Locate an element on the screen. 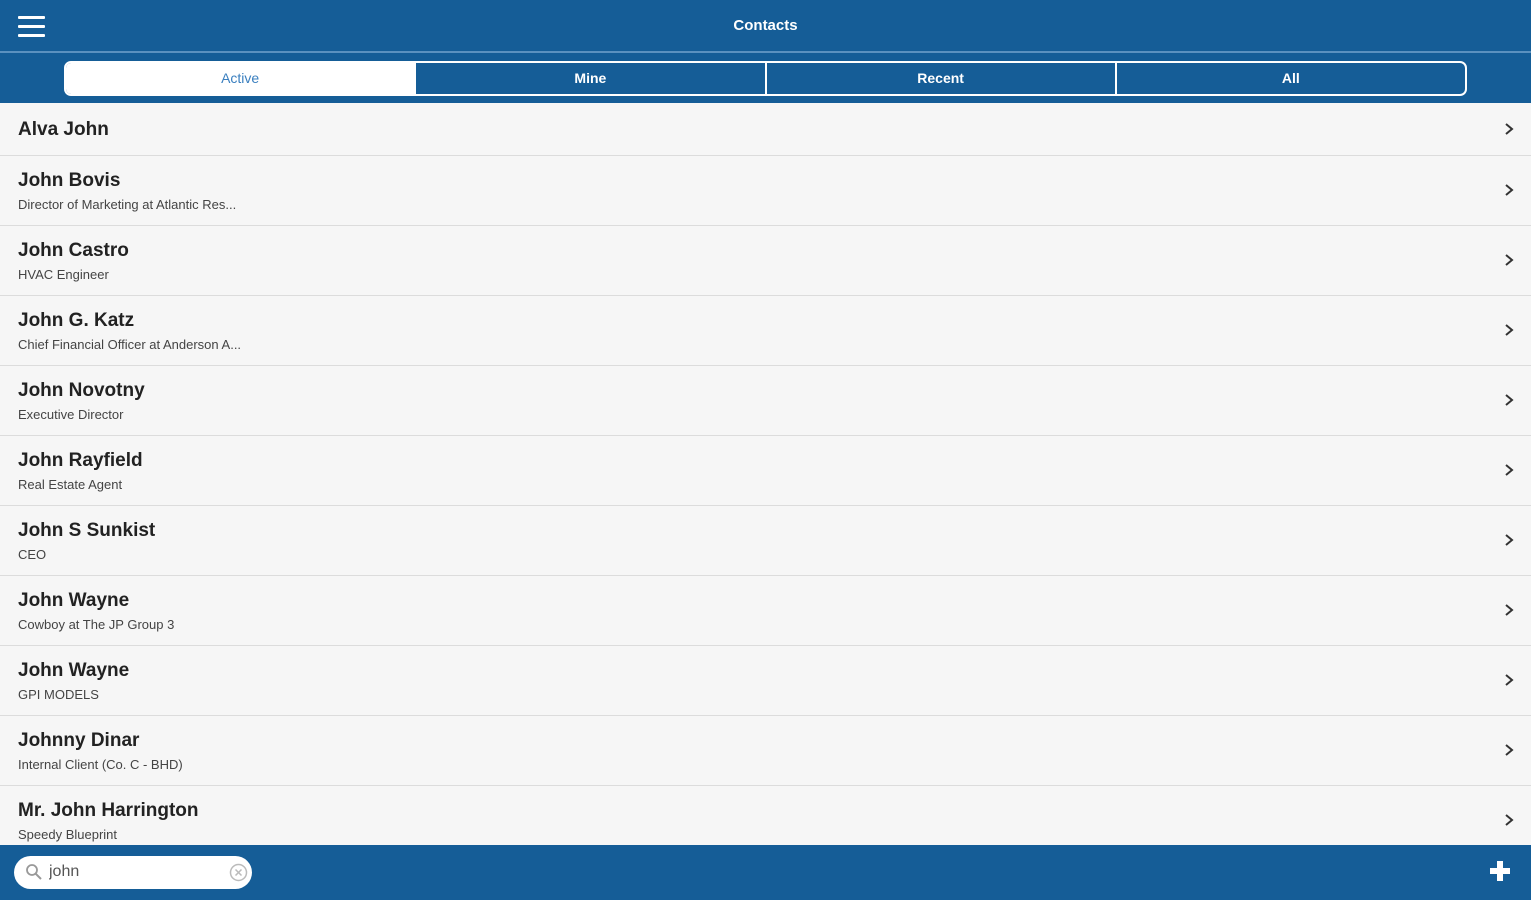  search-icon is located at coordinates (34, 872).